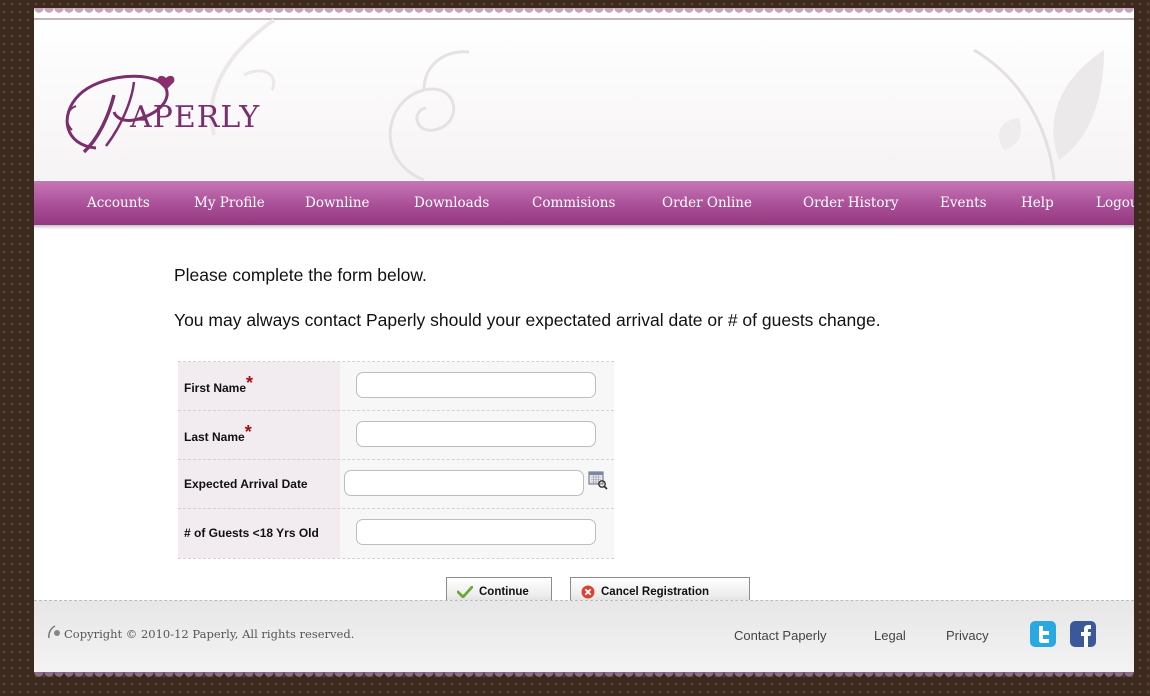 Image resolution: width=1150 pixels, height=696 pixels. Describe the element at coordinates (195, 117) in the screenshot. I see `logo-wordmark: APERLY` at that location.